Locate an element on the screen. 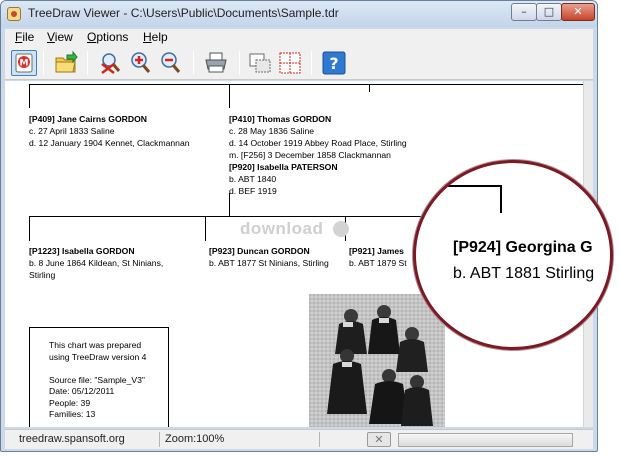 Image resolution: width=619 pixels, height=457 pixels. page-select-button is located at coordinates (260, 63).